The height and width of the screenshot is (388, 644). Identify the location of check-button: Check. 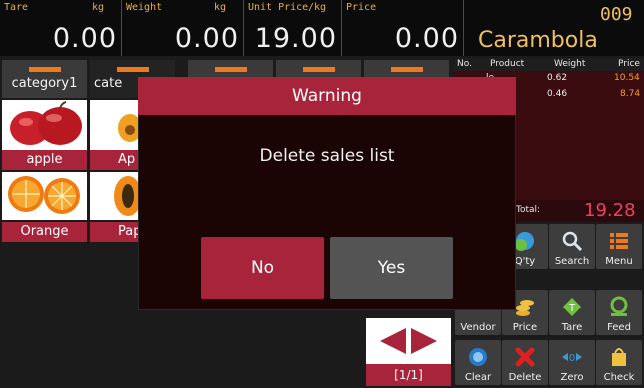
(619, 362).